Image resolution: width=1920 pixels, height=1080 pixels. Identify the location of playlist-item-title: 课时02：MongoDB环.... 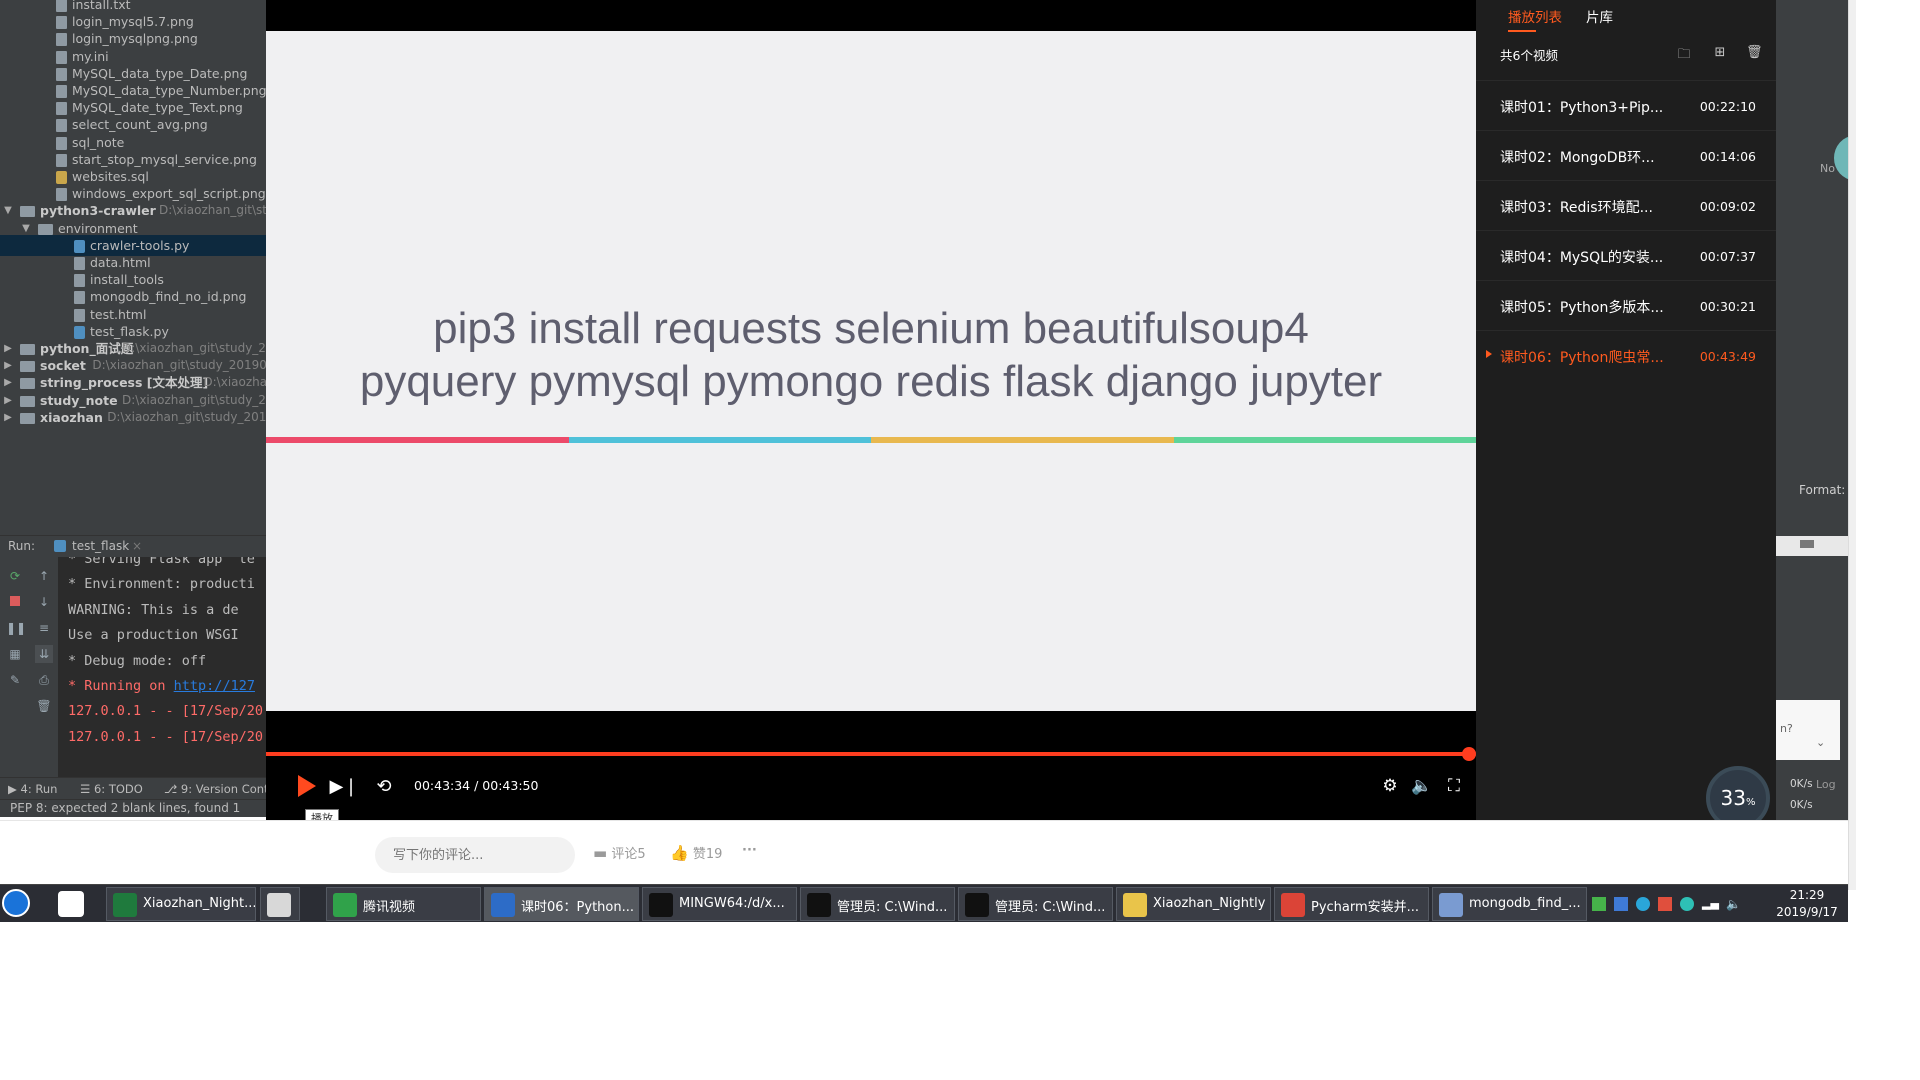
(1577, 158).